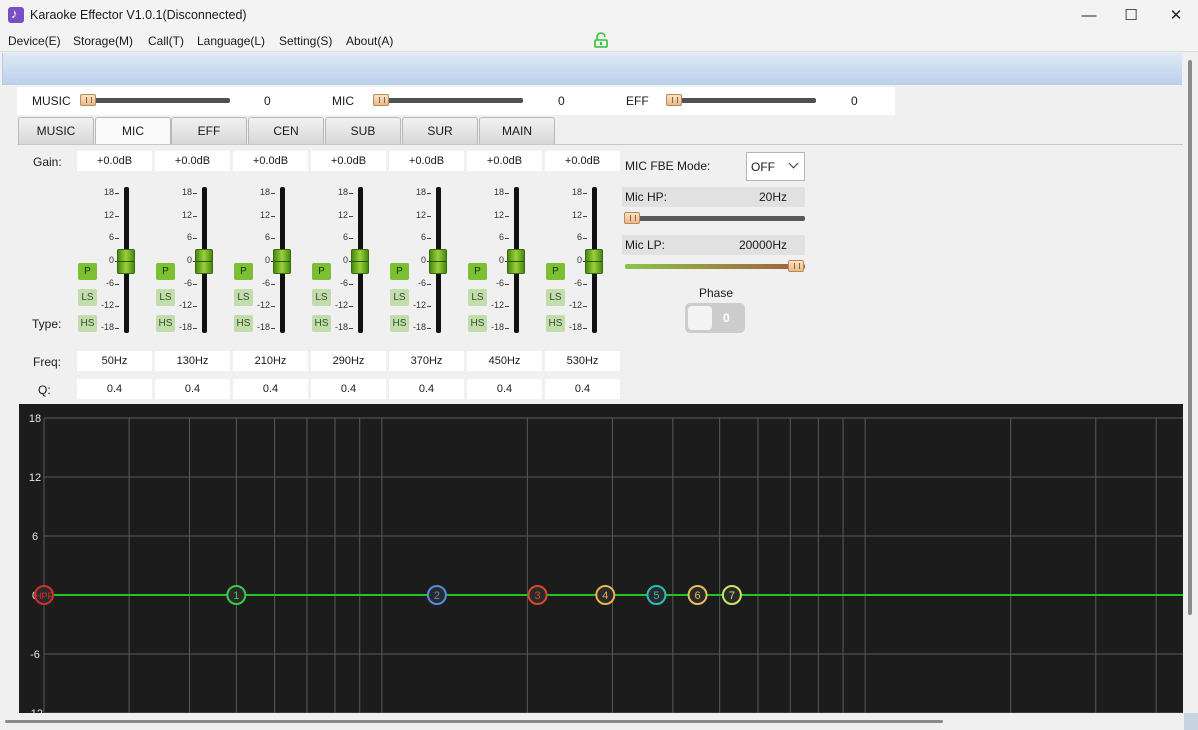 The image size is (1198, 730). I want to click on fader-scale-label: 0, so click(111, 260).